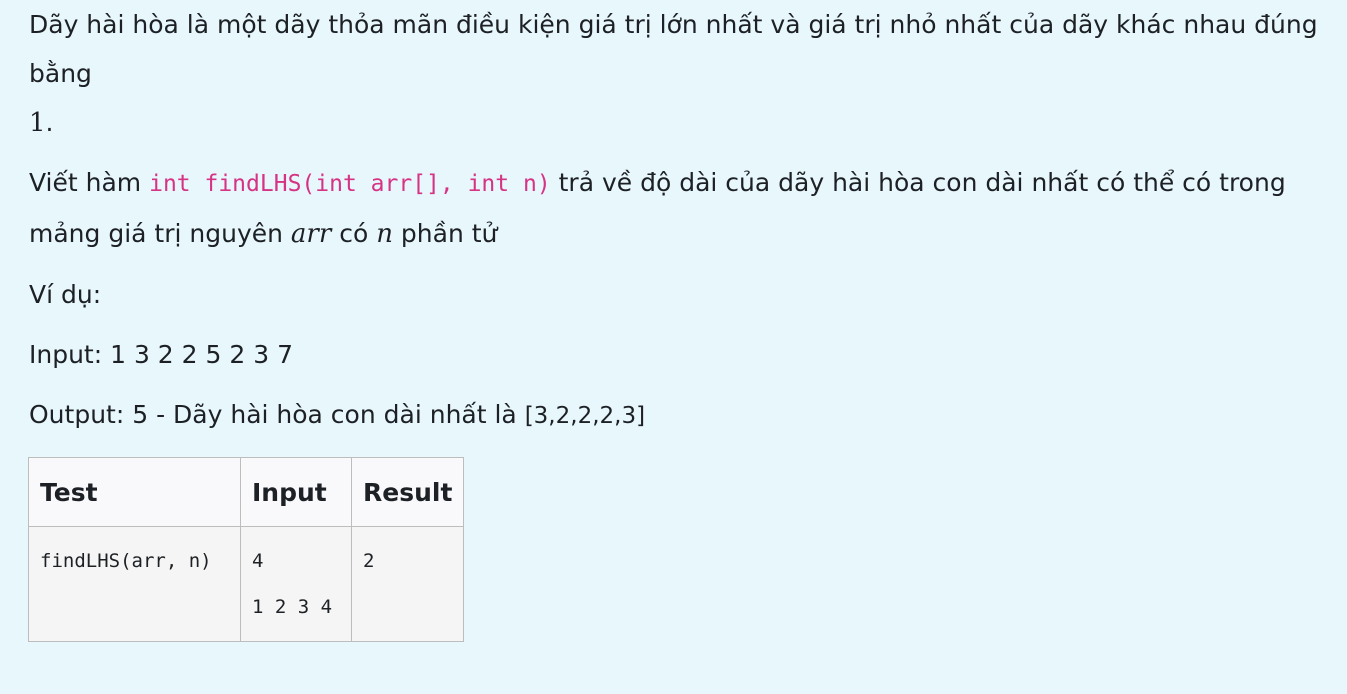 The width and height of the screenshot is (1347, 694). Describe the element at coordinates (585, 416) in the screenshot. I see `output-bracket: [3,2,2,2,3]` at that location.